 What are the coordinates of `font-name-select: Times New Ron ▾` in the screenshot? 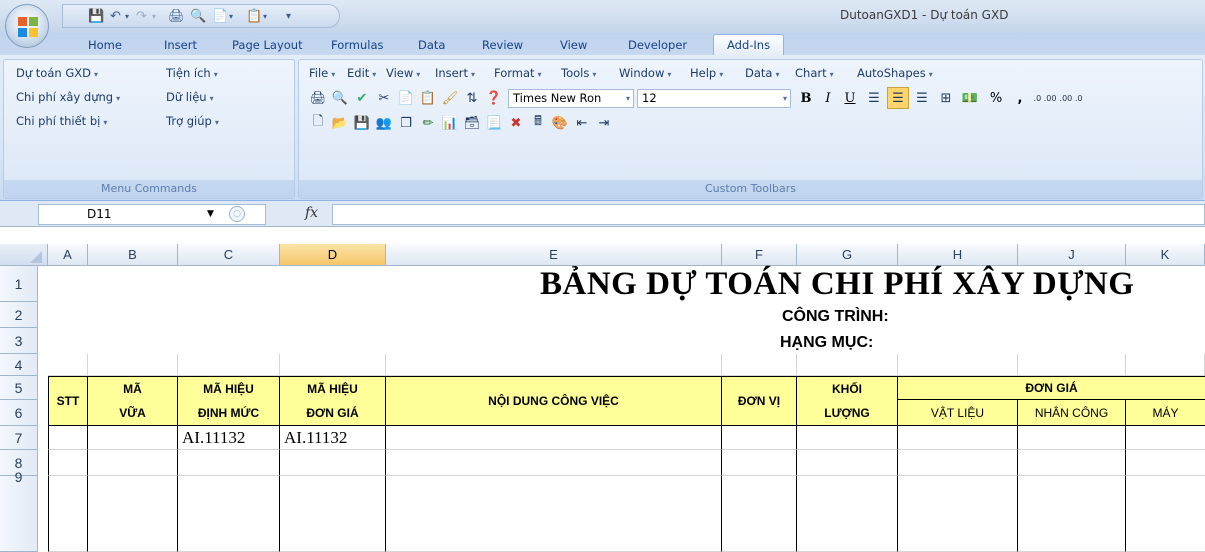 It's located at (571, 98).